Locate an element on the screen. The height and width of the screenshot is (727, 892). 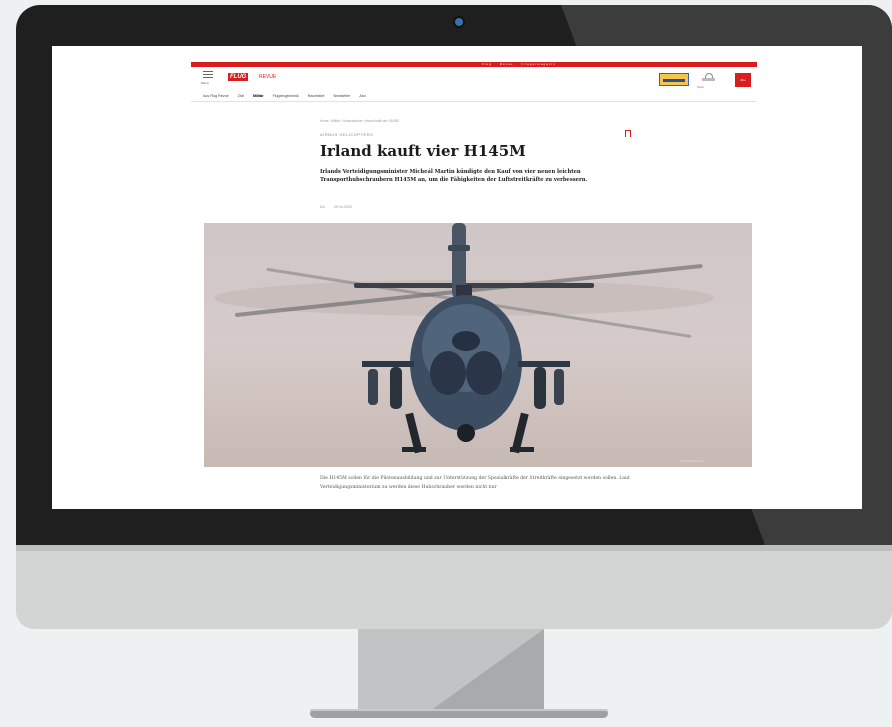
hamburger-menu-icon is located at coordinates (208, 75).